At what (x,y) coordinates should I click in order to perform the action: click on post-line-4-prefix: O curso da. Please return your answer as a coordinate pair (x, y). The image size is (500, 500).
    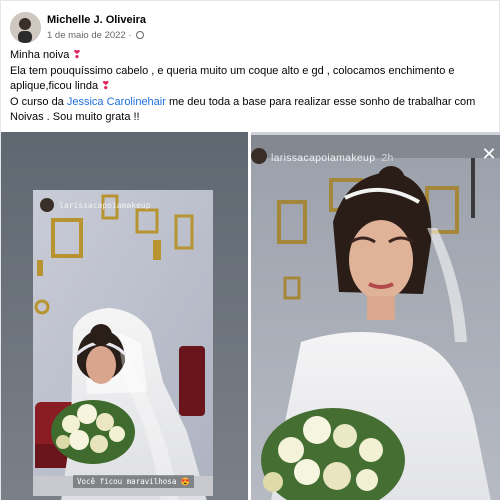
    Looking at the image, I should click on (38, 101).